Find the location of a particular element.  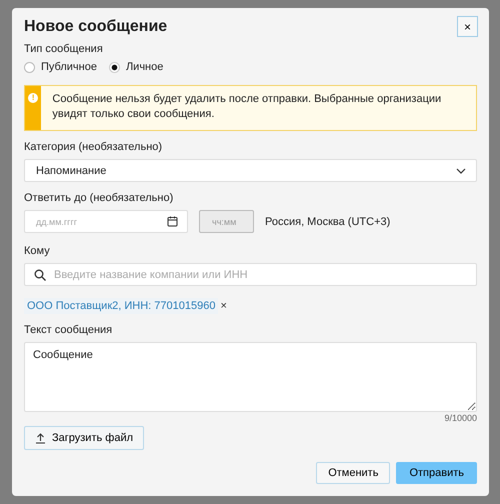

radio-option: Личное is located at coordinates (136, 67).